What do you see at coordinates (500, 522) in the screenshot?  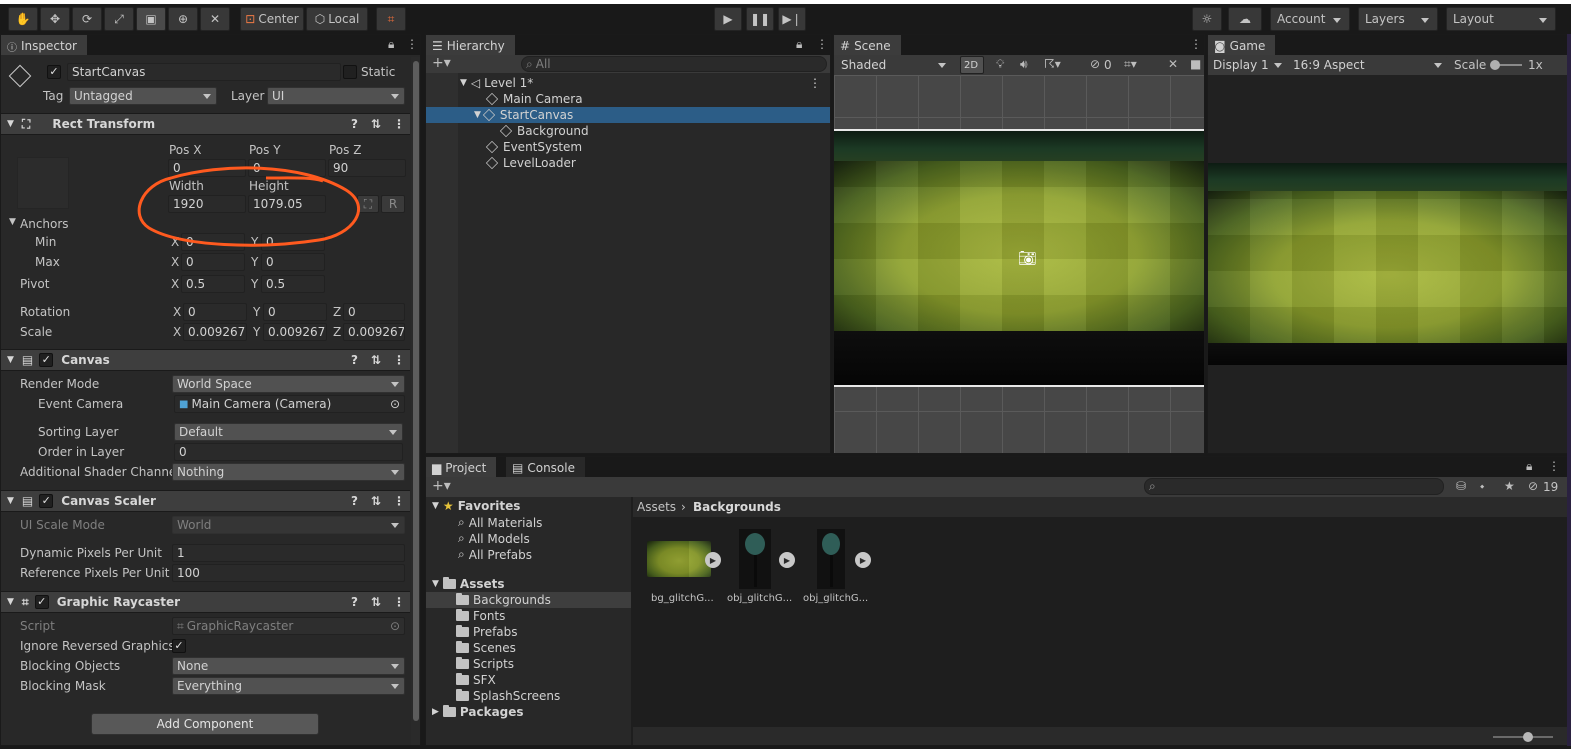 I see `favorite-item: ⌕ All Materials` at bounding box center [500, 522].